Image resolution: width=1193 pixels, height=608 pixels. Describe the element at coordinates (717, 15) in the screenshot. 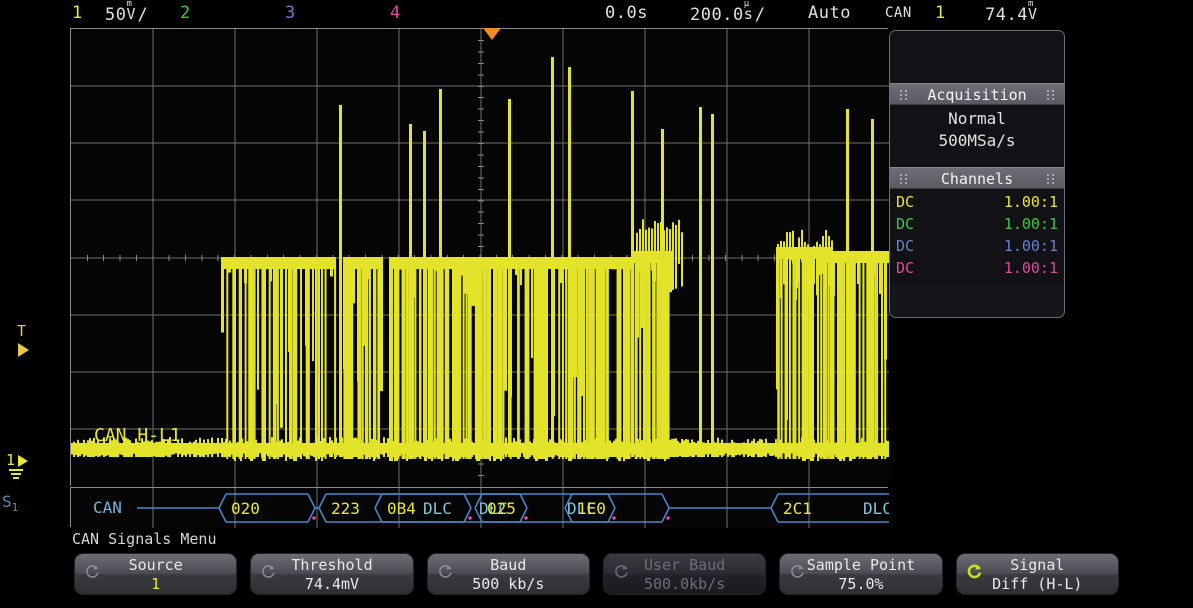

I see `timebase-value: 200.0` at that location.